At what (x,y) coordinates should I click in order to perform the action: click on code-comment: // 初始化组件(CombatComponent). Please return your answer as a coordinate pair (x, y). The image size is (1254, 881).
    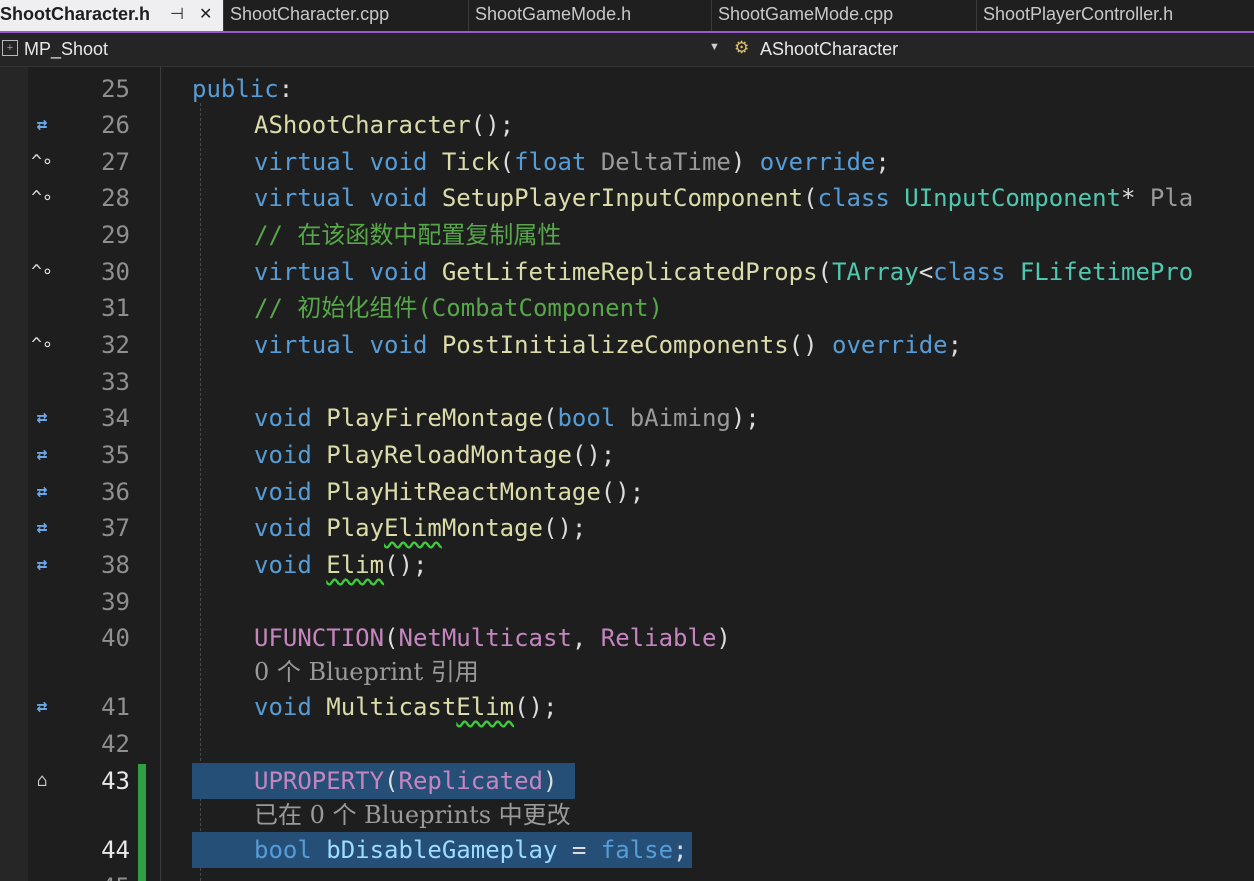
    Looking at the image, I should click on (458, 308).